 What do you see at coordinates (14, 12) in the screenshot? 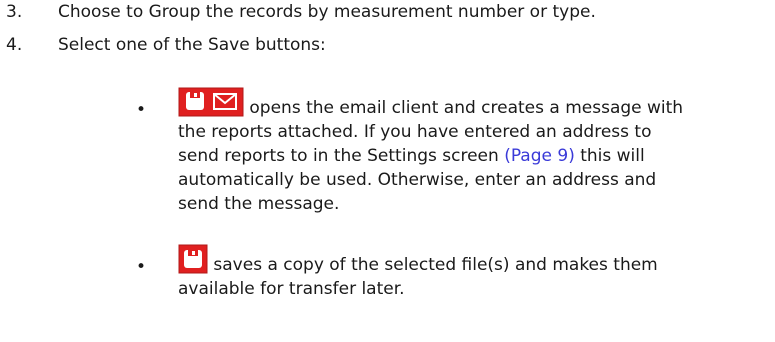
I see `step-number: 3.` at bounding box center [14, 12].